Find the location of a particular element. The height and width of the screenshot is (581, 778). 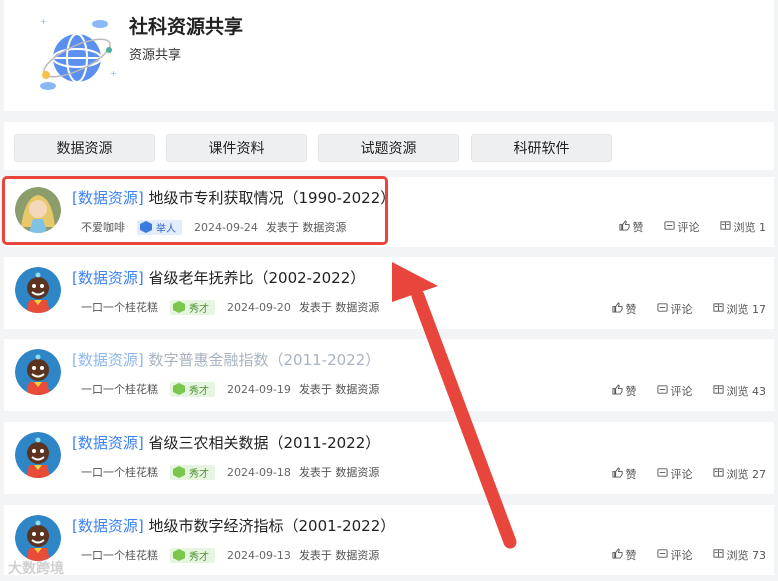

post-title-text: 地级市专利获取情况（1990-2022） is located at coordinates (272, 198).